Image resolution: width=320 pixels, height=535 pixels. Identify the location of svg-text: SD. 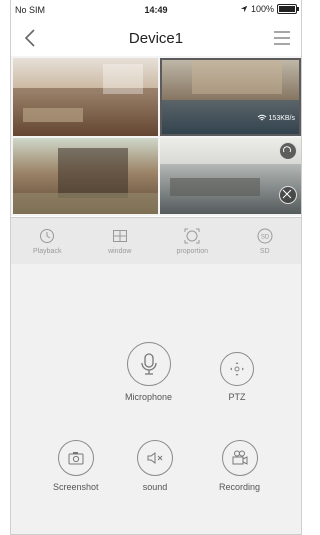
(265, 238).